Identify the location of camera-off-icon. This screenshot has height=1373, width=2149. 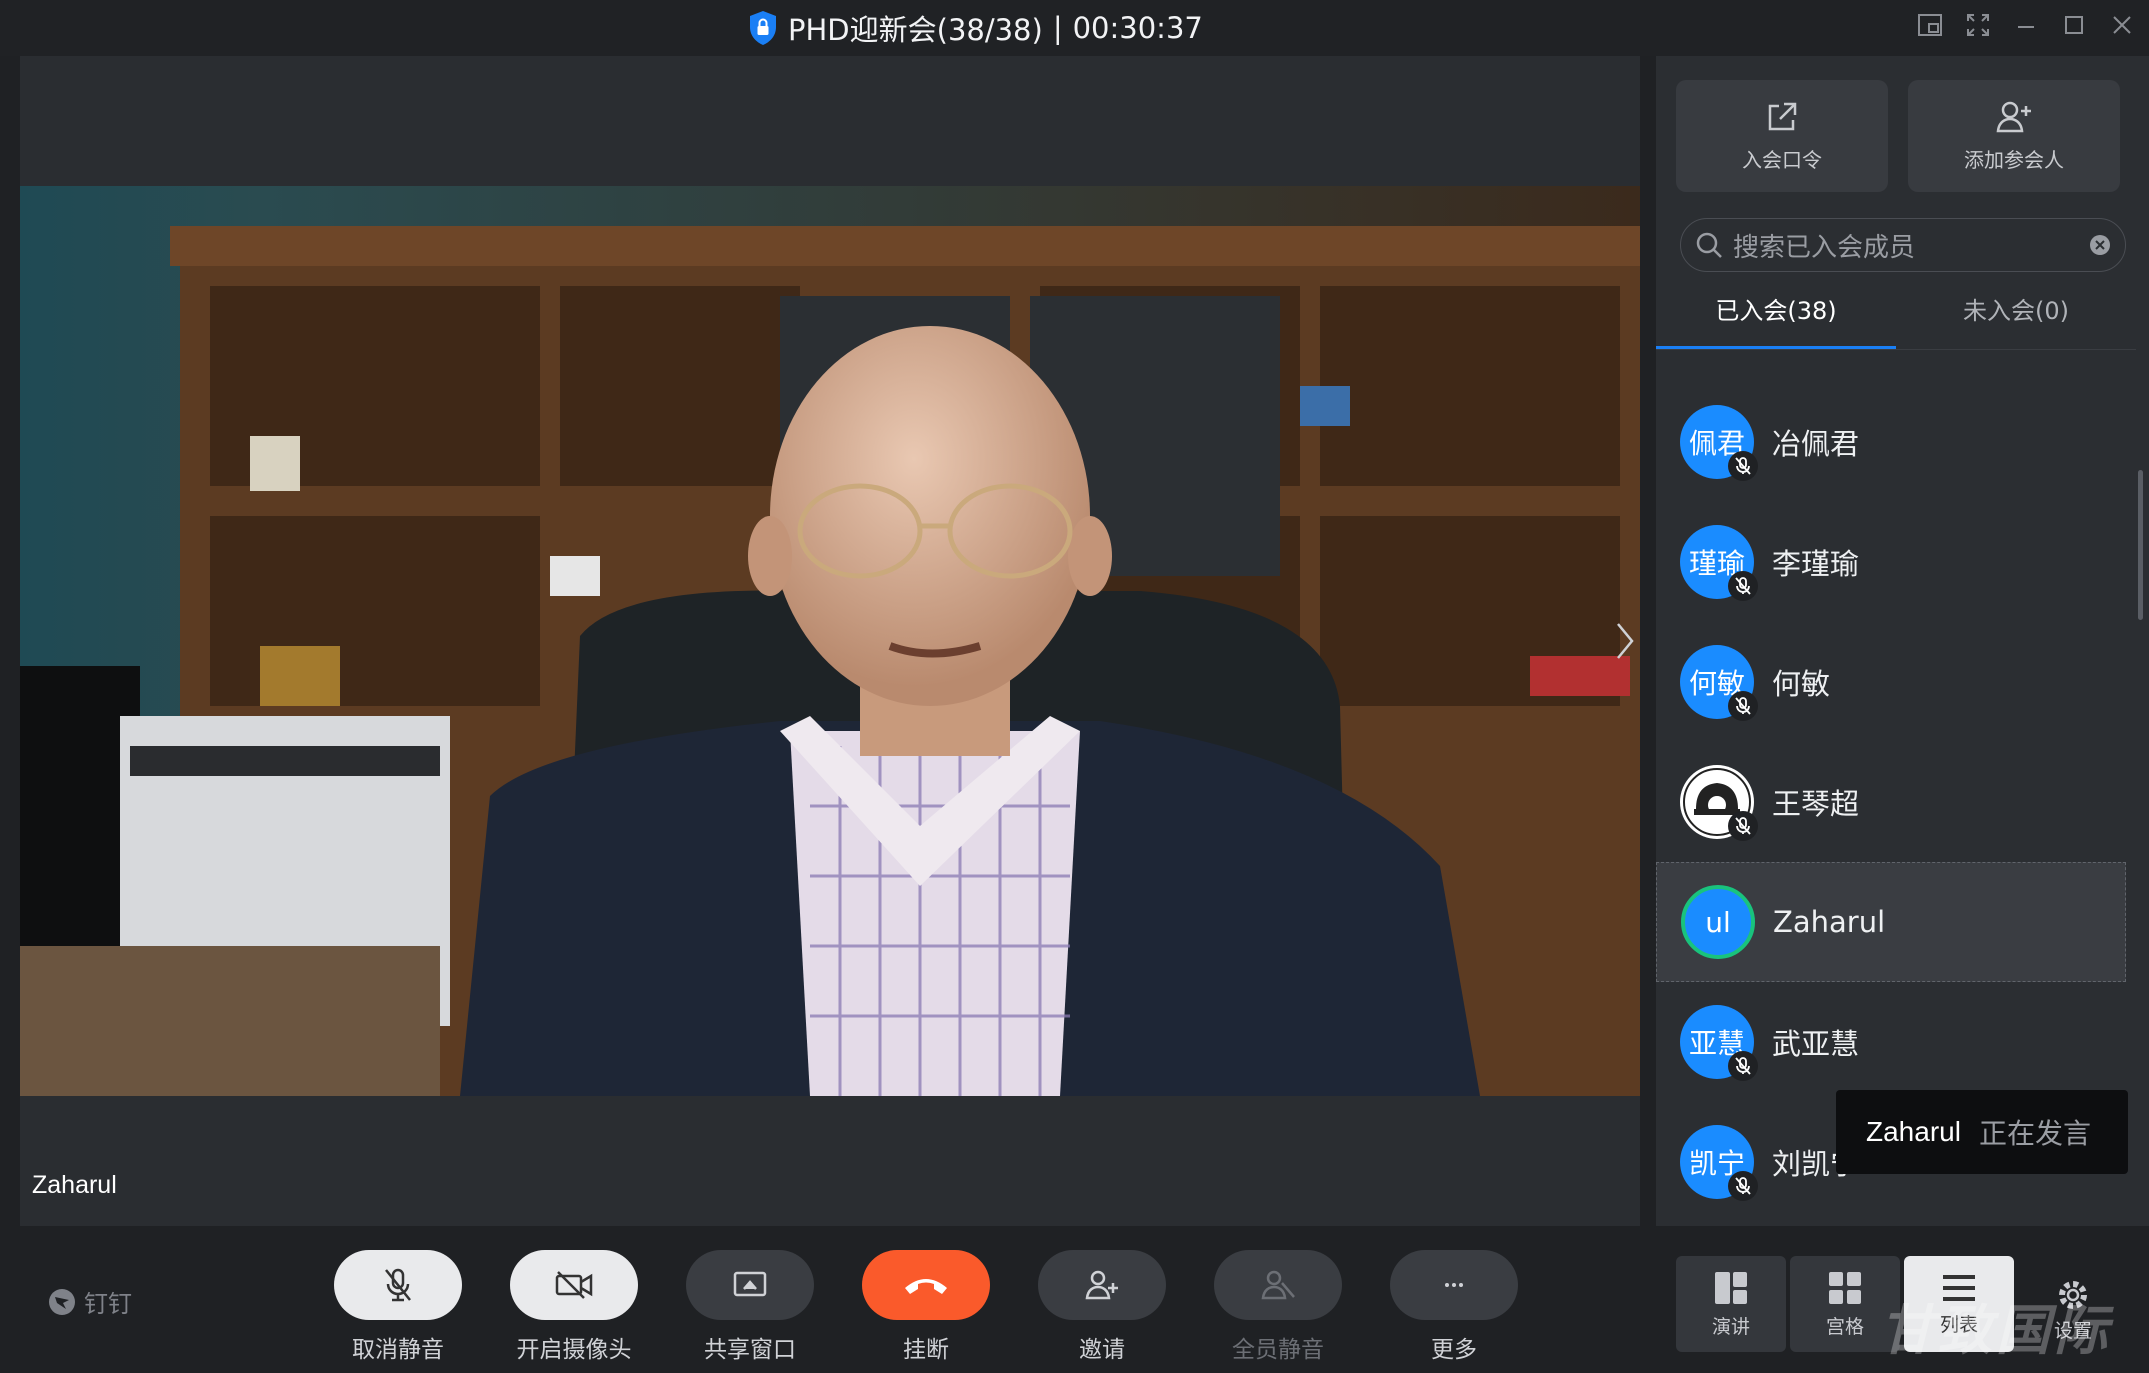
(574, 1285).